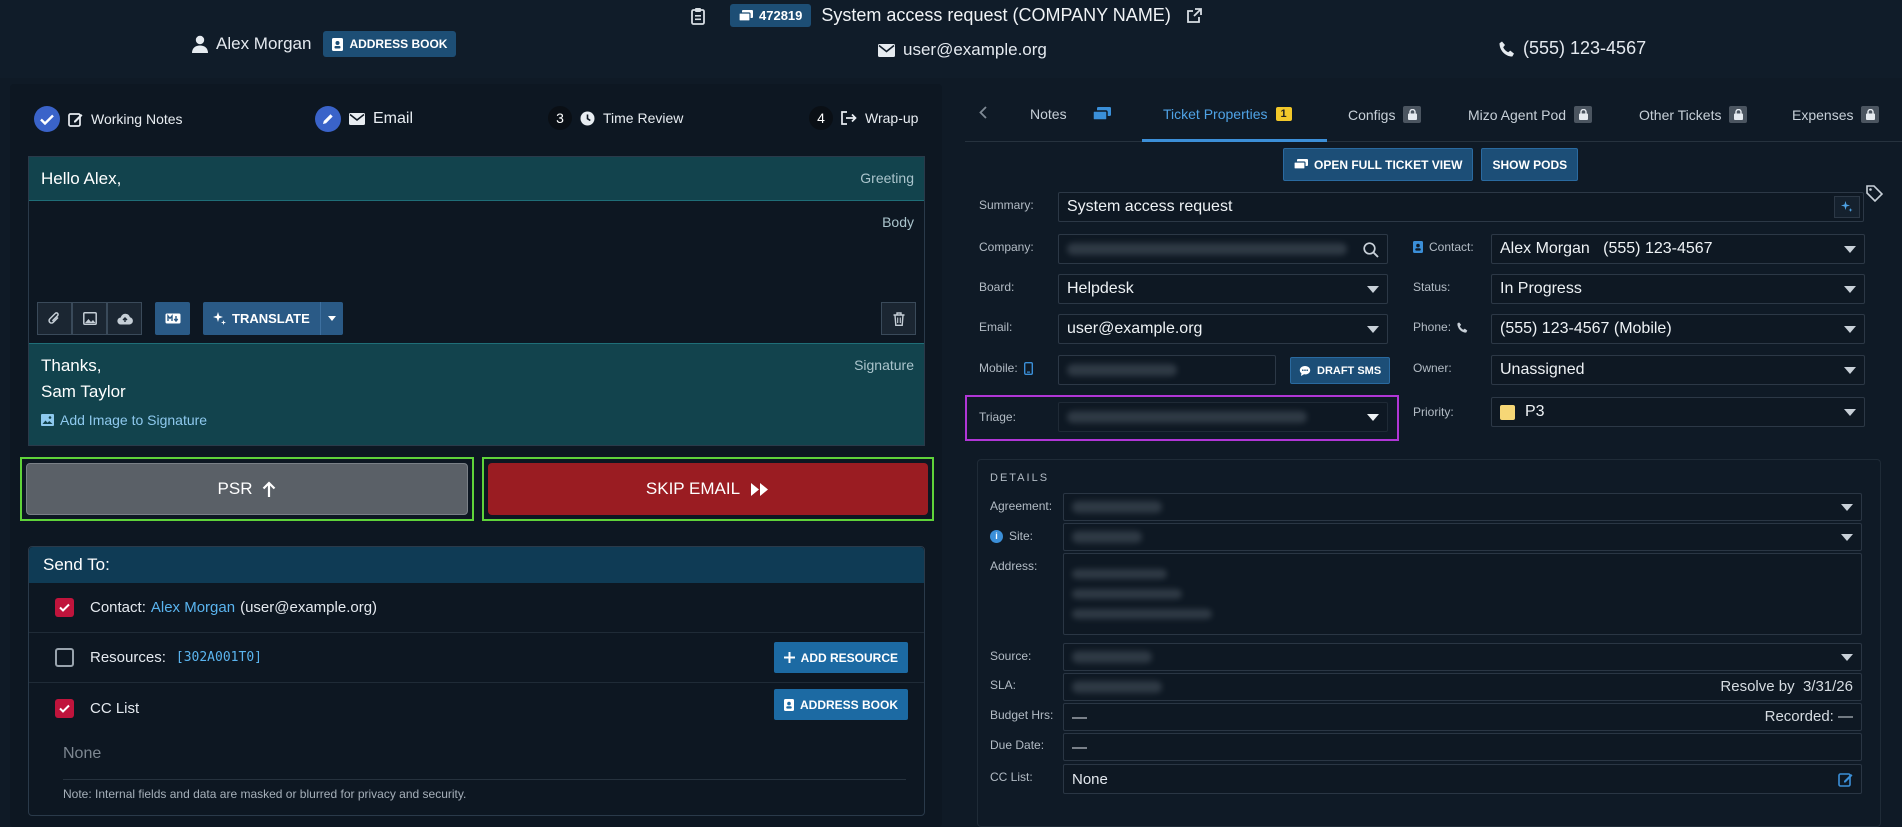 The height and width of the screenshot is (827, 1902). Describe the element at coordinates (615, 118) in the screenshot. I see `step-time-review: 3 Time Review` at that location.